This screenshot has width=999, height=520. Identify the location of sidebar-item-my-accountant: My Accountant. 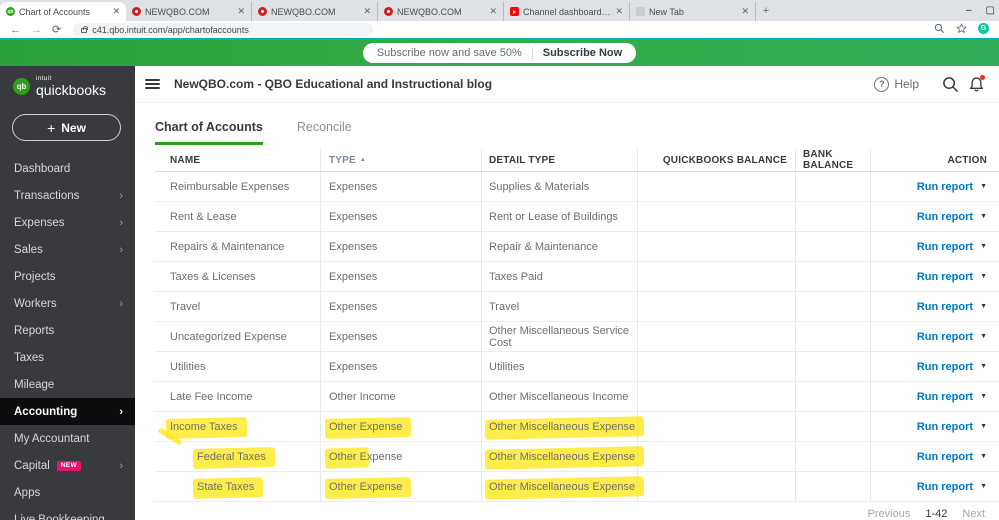
(67, 438).